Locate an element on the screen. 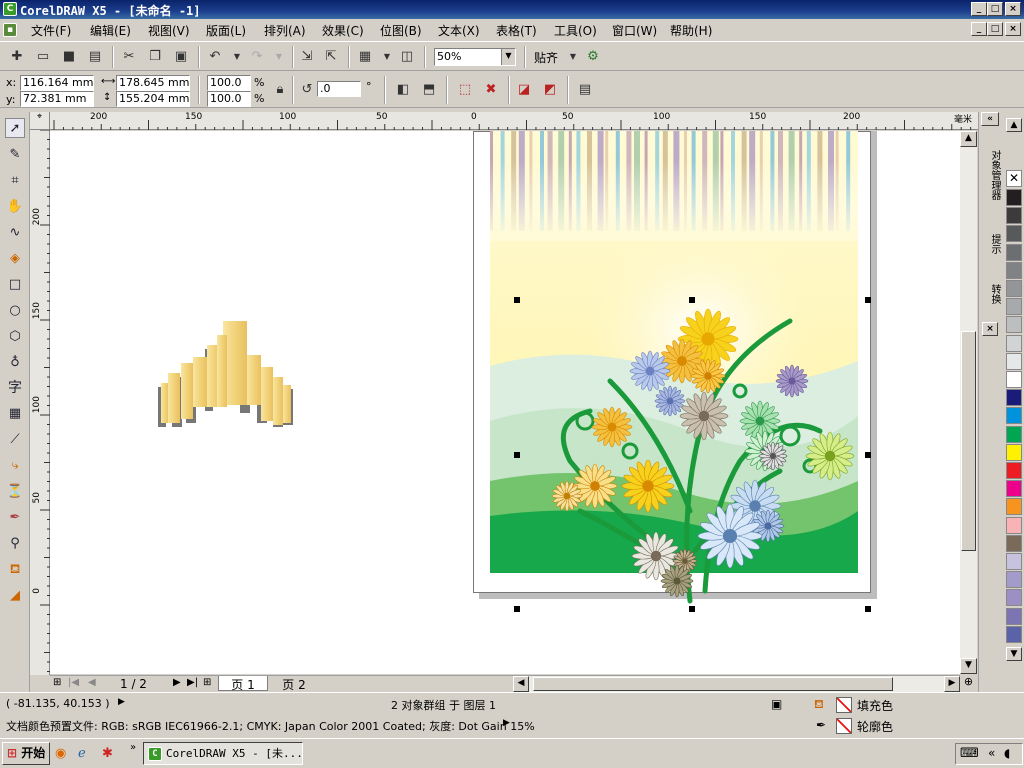  x-position-field: 116.164 mm is located at coordinates (57, 83).